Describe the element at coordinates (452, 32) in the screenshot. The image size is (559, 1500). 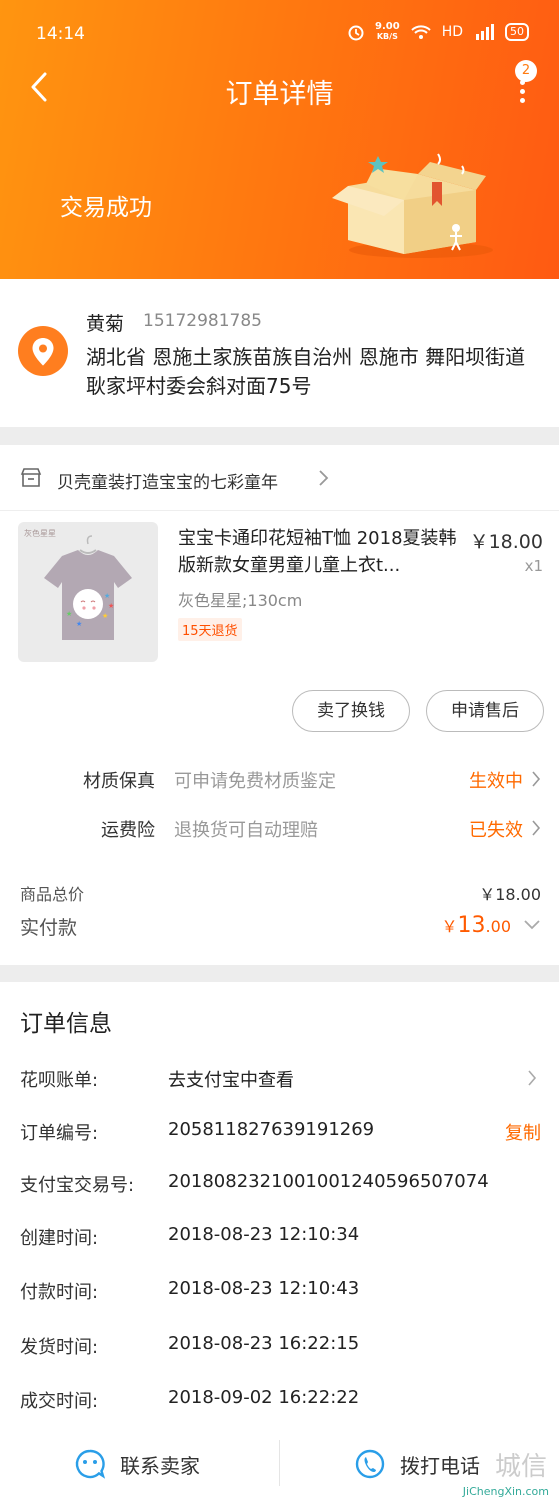
I see `hd-indicator: HD` at that location.